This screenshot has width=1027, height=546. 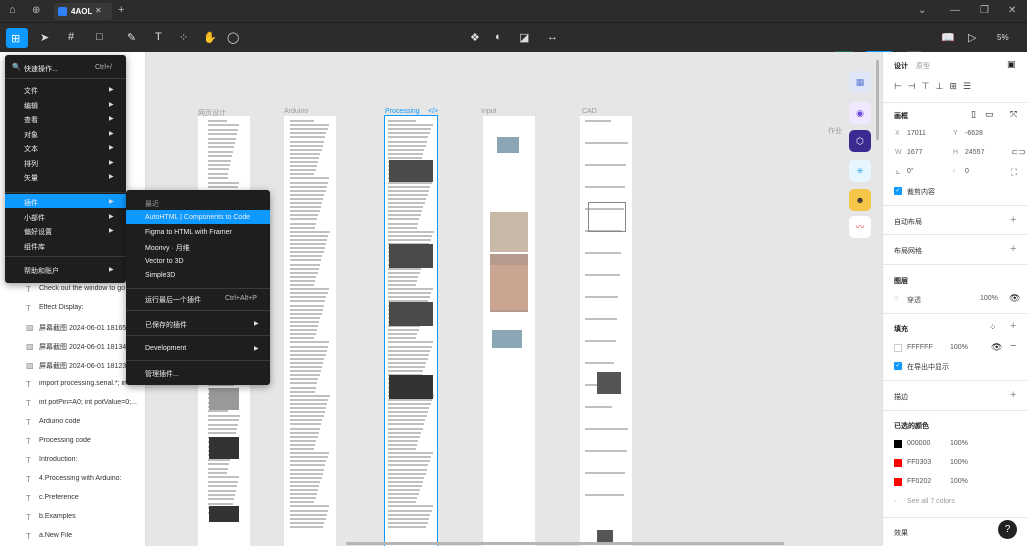 What do you see at coordinates (73, 365) in the screenshot?
I see `layer-row: ▨ 屏幕截图 2024-06-01 181237` at bounding box center [73, 365].